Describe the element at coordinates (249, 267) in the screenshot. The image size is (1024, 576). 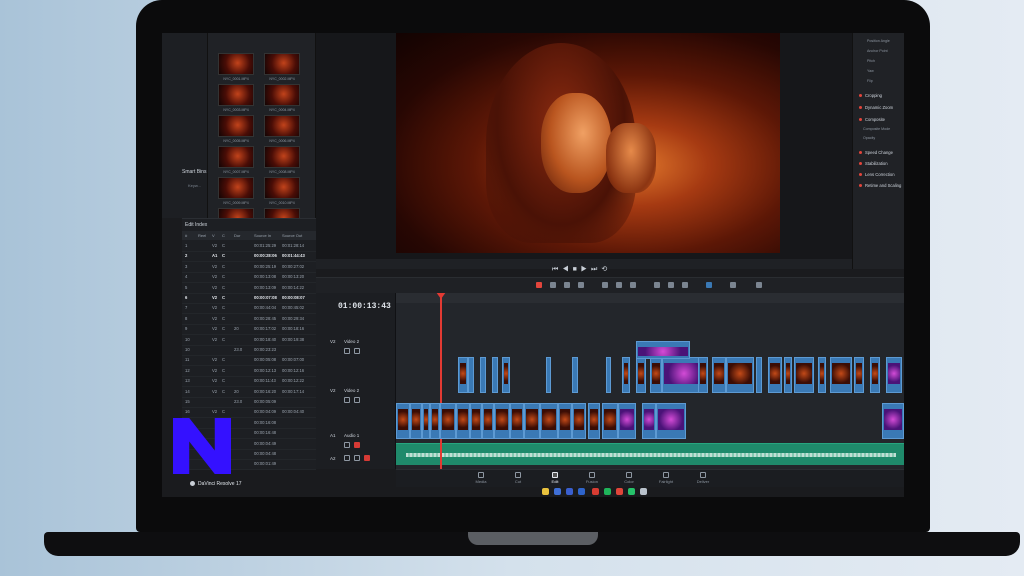
I see `edit-index-row: 3 V2 C 00:00:25:19 00:00:27:02` at that location.